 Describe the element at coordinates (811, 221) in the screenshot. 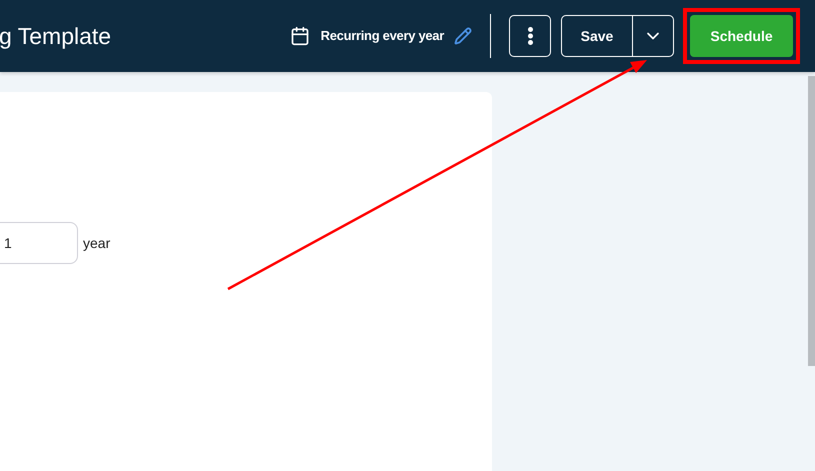

I see `scrollbar` at that location.